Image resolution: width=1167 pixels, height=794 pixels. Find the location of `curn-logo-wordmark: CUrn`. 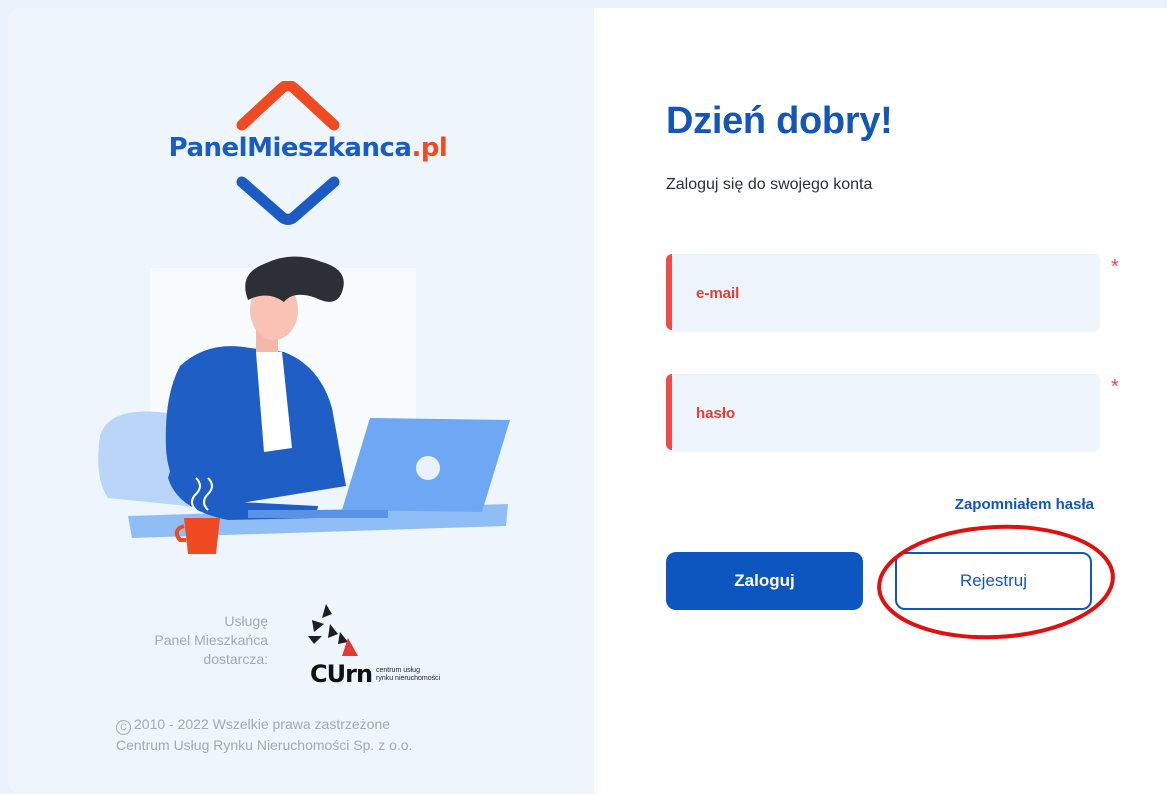

curn-logo-wordmark: CUrn is located at coordinates (341, 674).